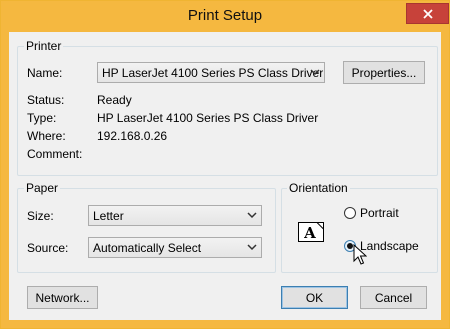 The height and width of the screenshot is (329, 450). What do you see at coordinates (314, 297) in the screenshot?
I see `ok-button: OK` at bounding box center [314, 297].